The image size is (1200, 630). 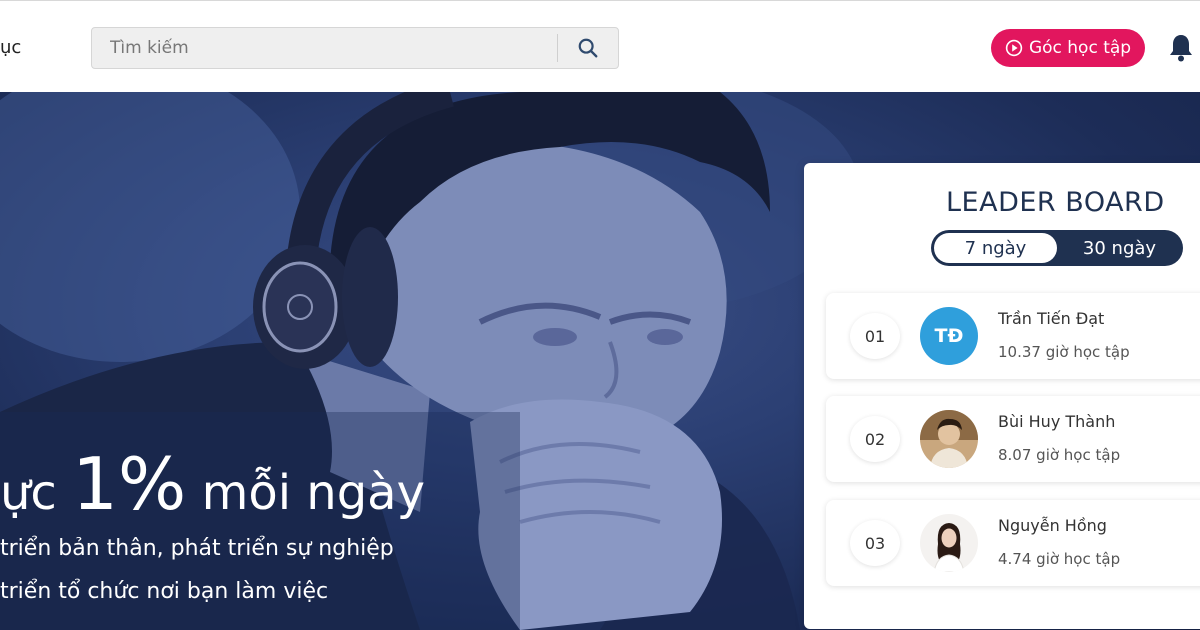 I want to click on study-corner-button: Góc học tập, so click(x=1068, y=48).